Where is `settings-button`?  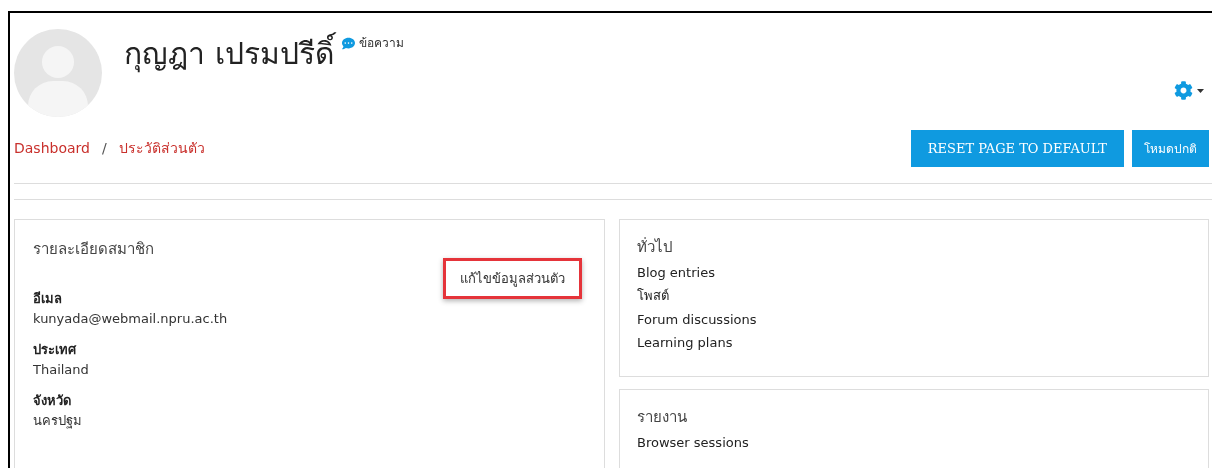
settings-button is located at coordinates (1189, 90).